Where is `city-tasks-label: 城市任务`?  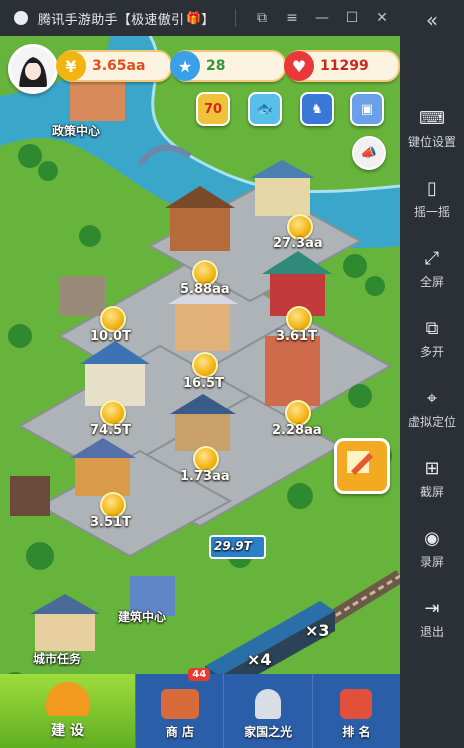
city-tasks-label: 城市任务 is located at coordinates (57, 658).